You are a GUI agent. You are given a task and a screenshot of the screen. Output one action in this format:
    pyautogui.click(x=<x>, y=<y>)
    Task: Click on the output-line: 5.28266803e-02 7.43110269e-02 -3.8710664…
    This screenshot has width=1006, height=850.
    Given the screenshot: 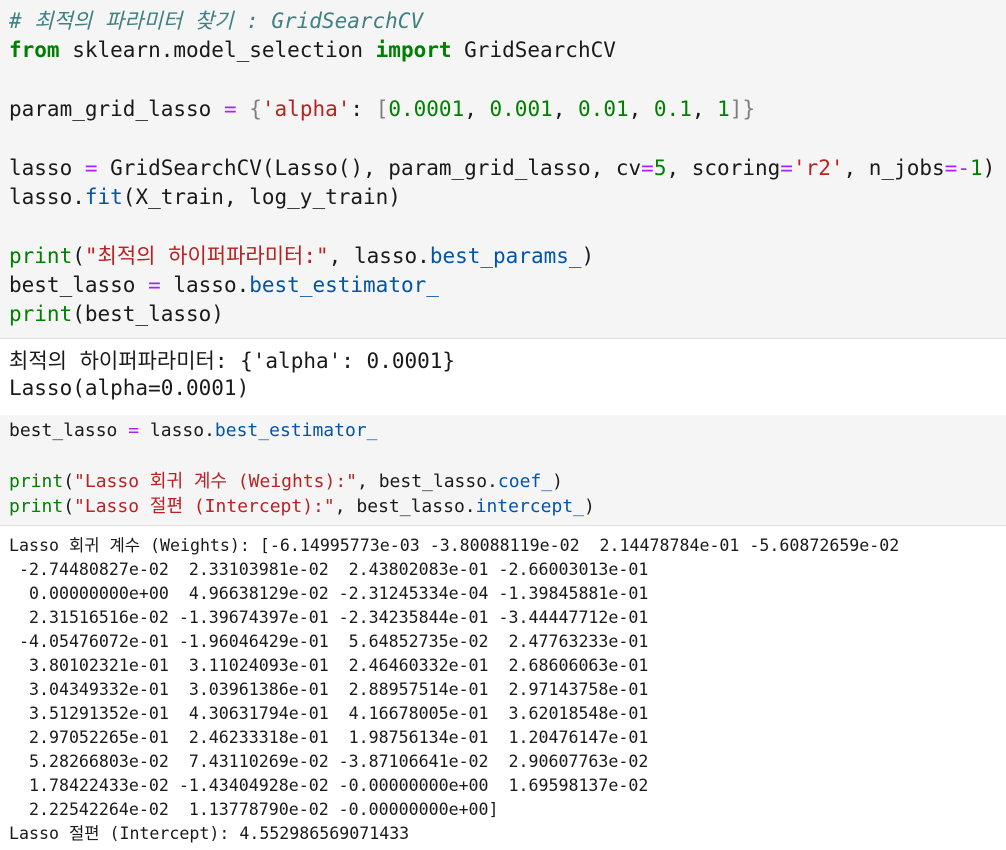 What is the action you would take?
    pyautogui.click(x=329, y=761)
    